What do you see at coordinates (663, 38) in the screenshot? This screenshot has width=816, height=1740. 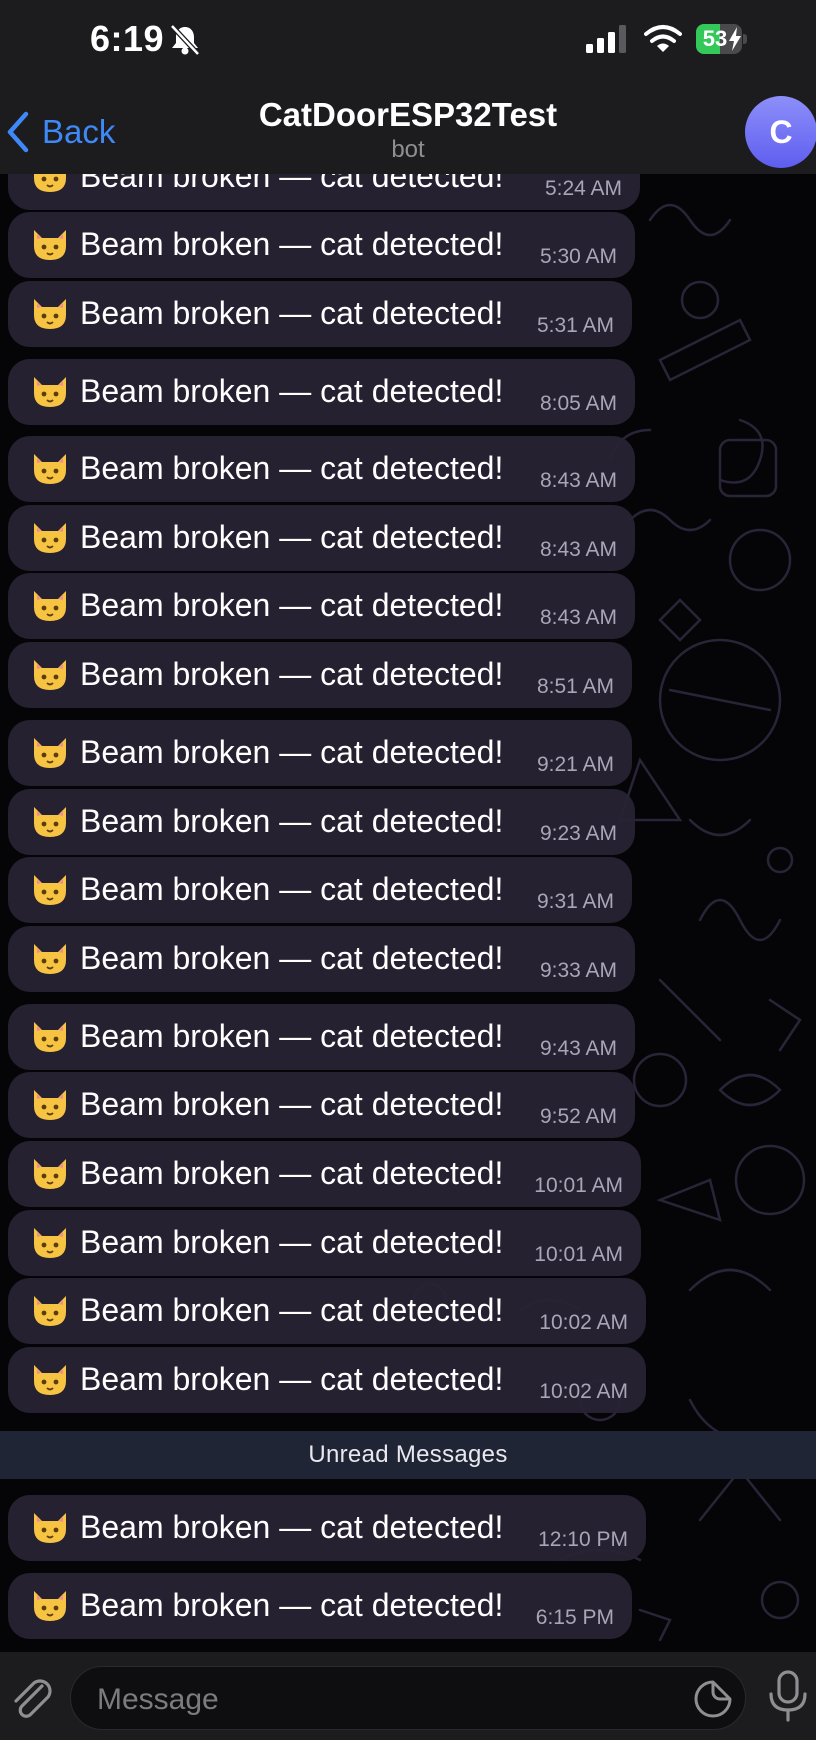 I see `wifi-icon` at bounding box center [663, 38].